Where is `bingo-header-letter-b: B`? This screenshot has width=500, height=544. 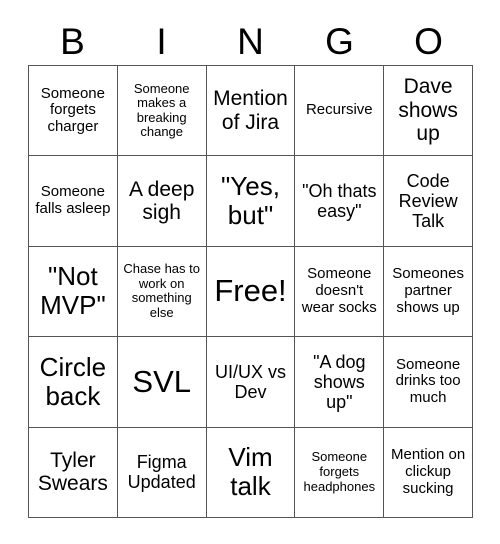 bingo-header-letter-b: B is located at coordinates (72, 41).